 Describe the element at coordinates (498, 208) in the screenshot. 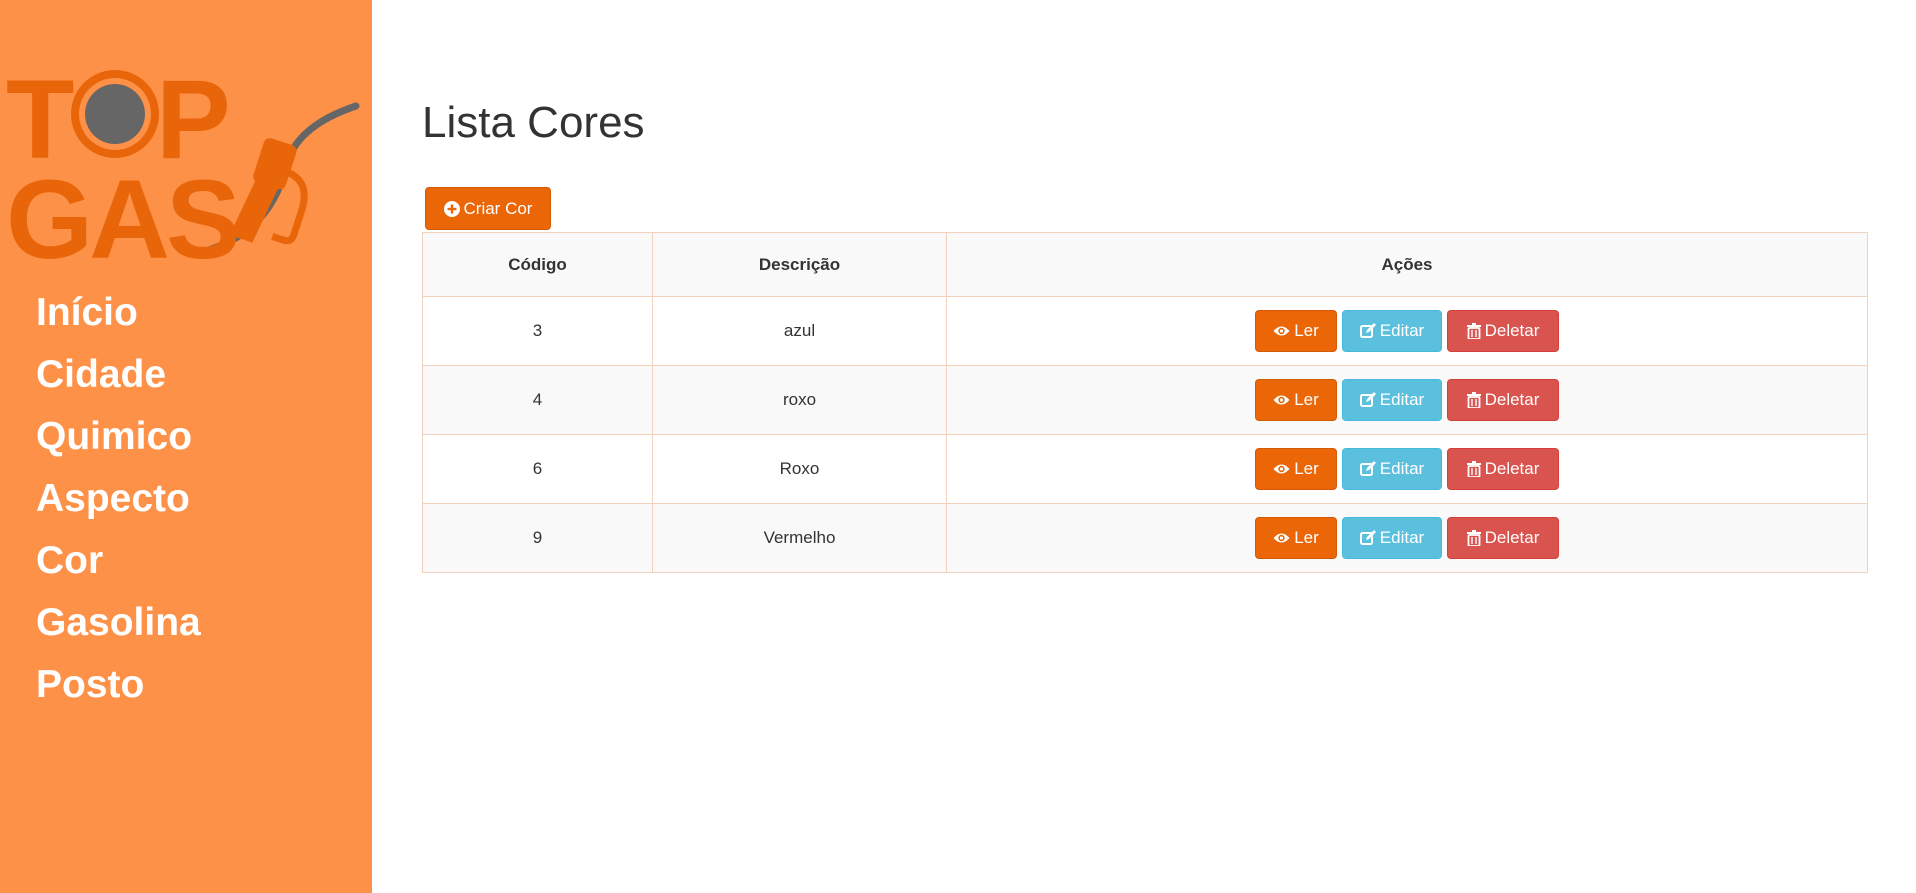

I see `create-color-label: Criar Cor` at that location.